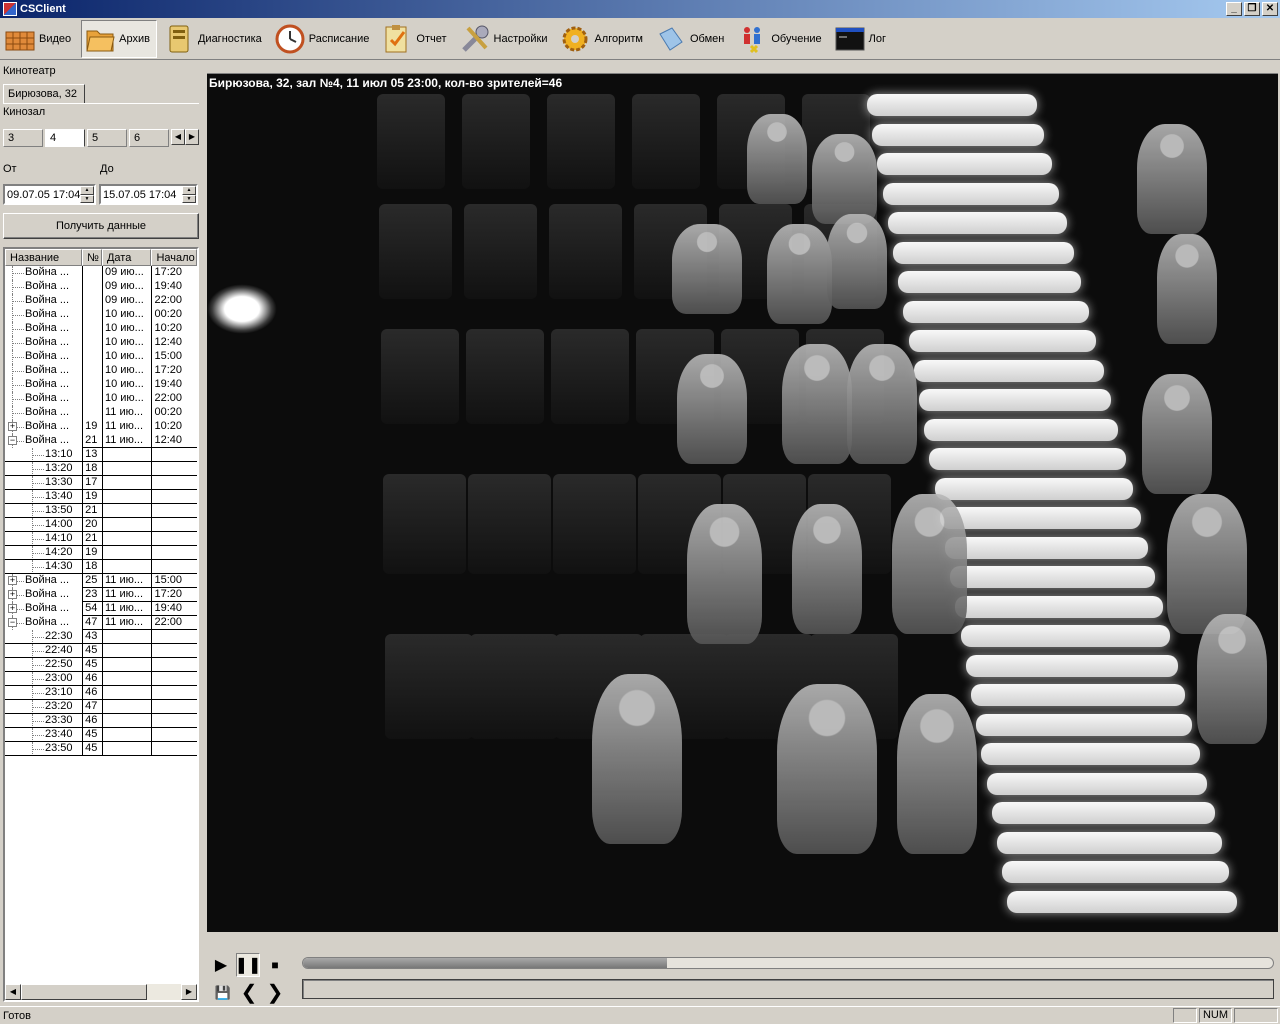  Describe the element at coordinates (101, 455) in the screenshot. I see `tree-child-row: 13:10 13` at that location.